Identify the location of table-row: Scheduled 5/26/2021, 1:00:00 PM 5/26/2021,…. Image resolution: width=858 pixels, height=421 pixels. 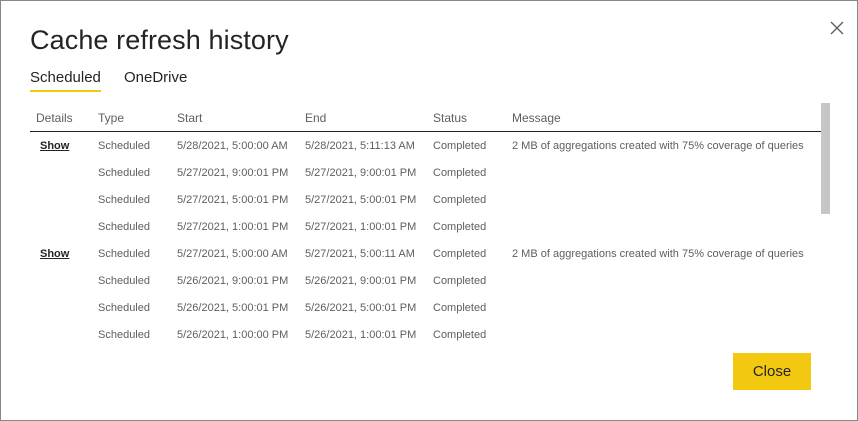
(426, 335).